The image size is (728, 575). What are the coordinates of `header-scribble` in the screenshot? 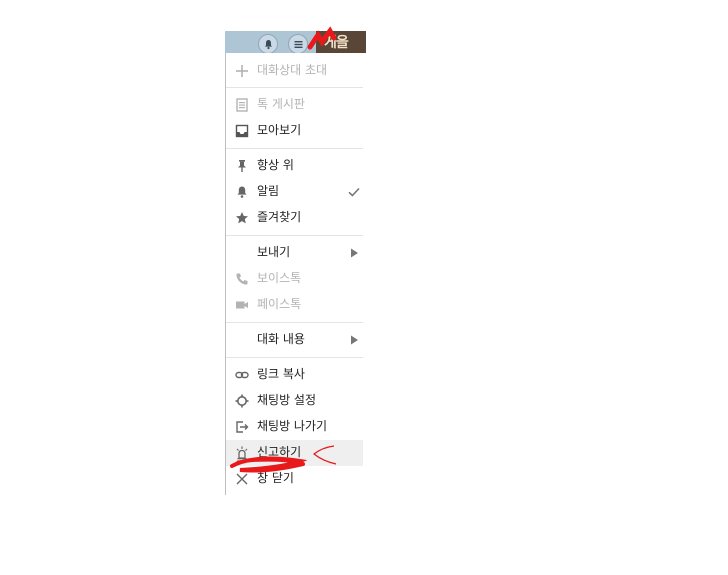 It's located at (322, 38).